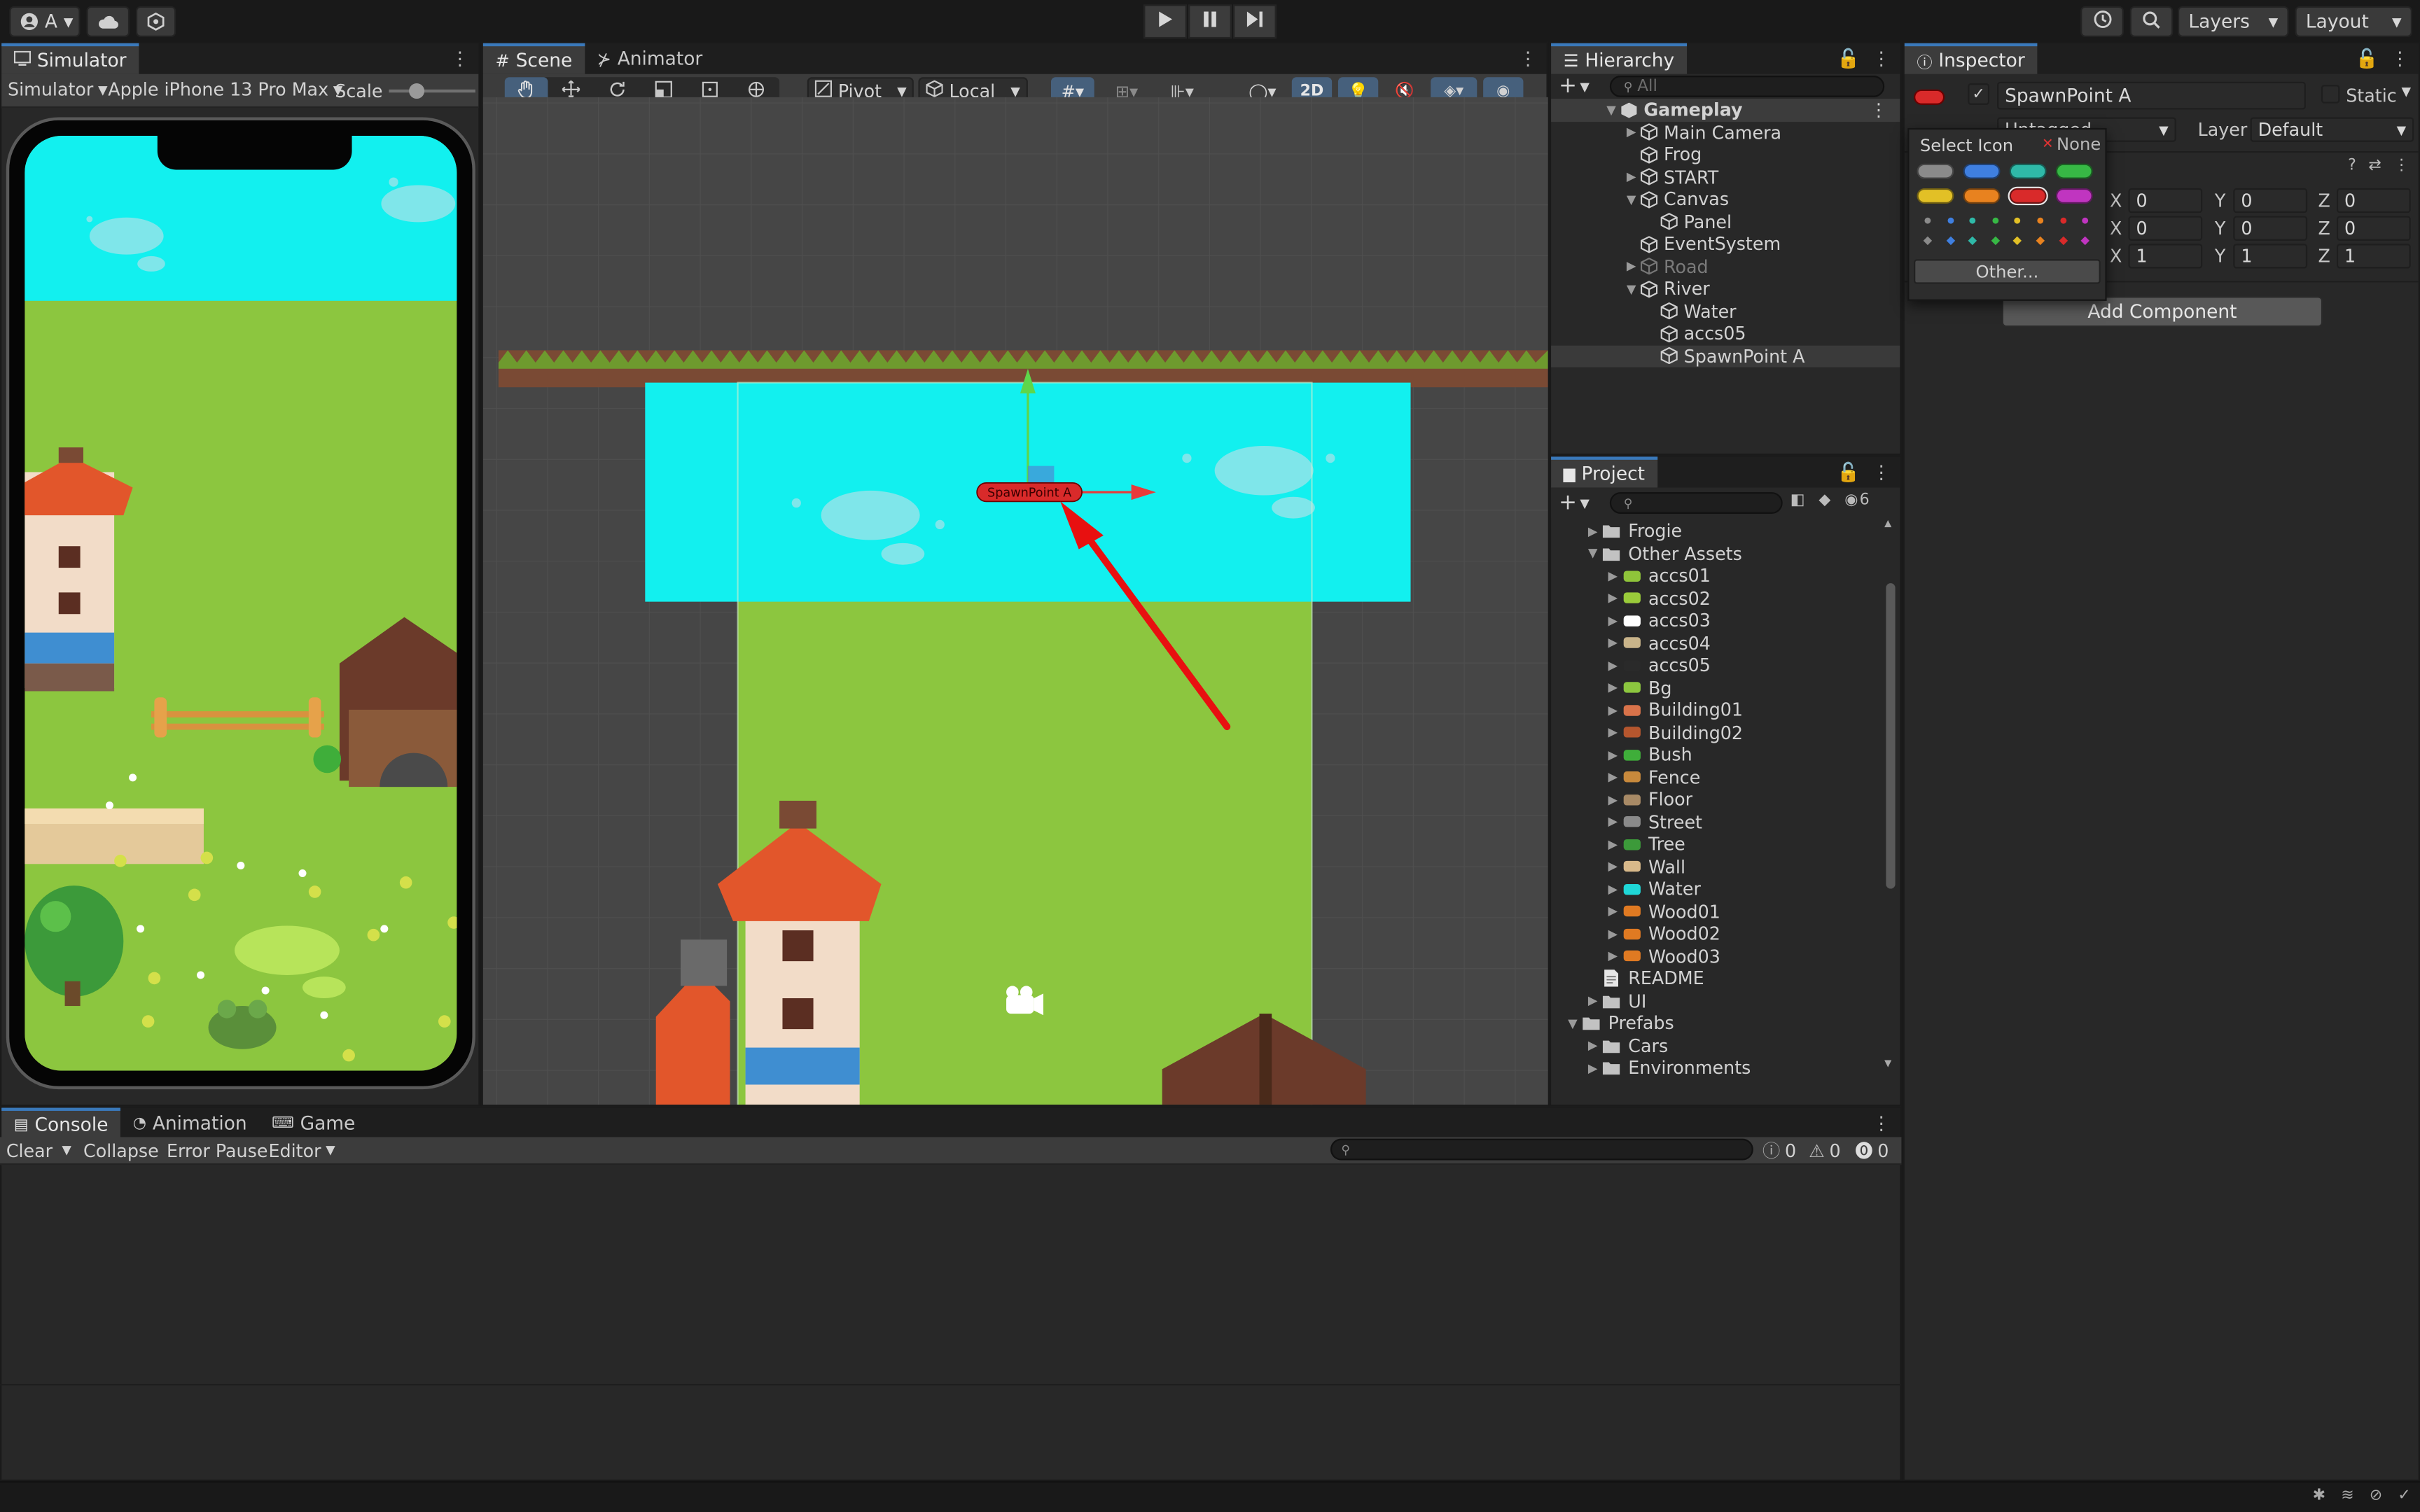  Describe the element at coordinates (1574, 503) in the screenshot. I see `project-create-dropdown: + ▼` at that location.